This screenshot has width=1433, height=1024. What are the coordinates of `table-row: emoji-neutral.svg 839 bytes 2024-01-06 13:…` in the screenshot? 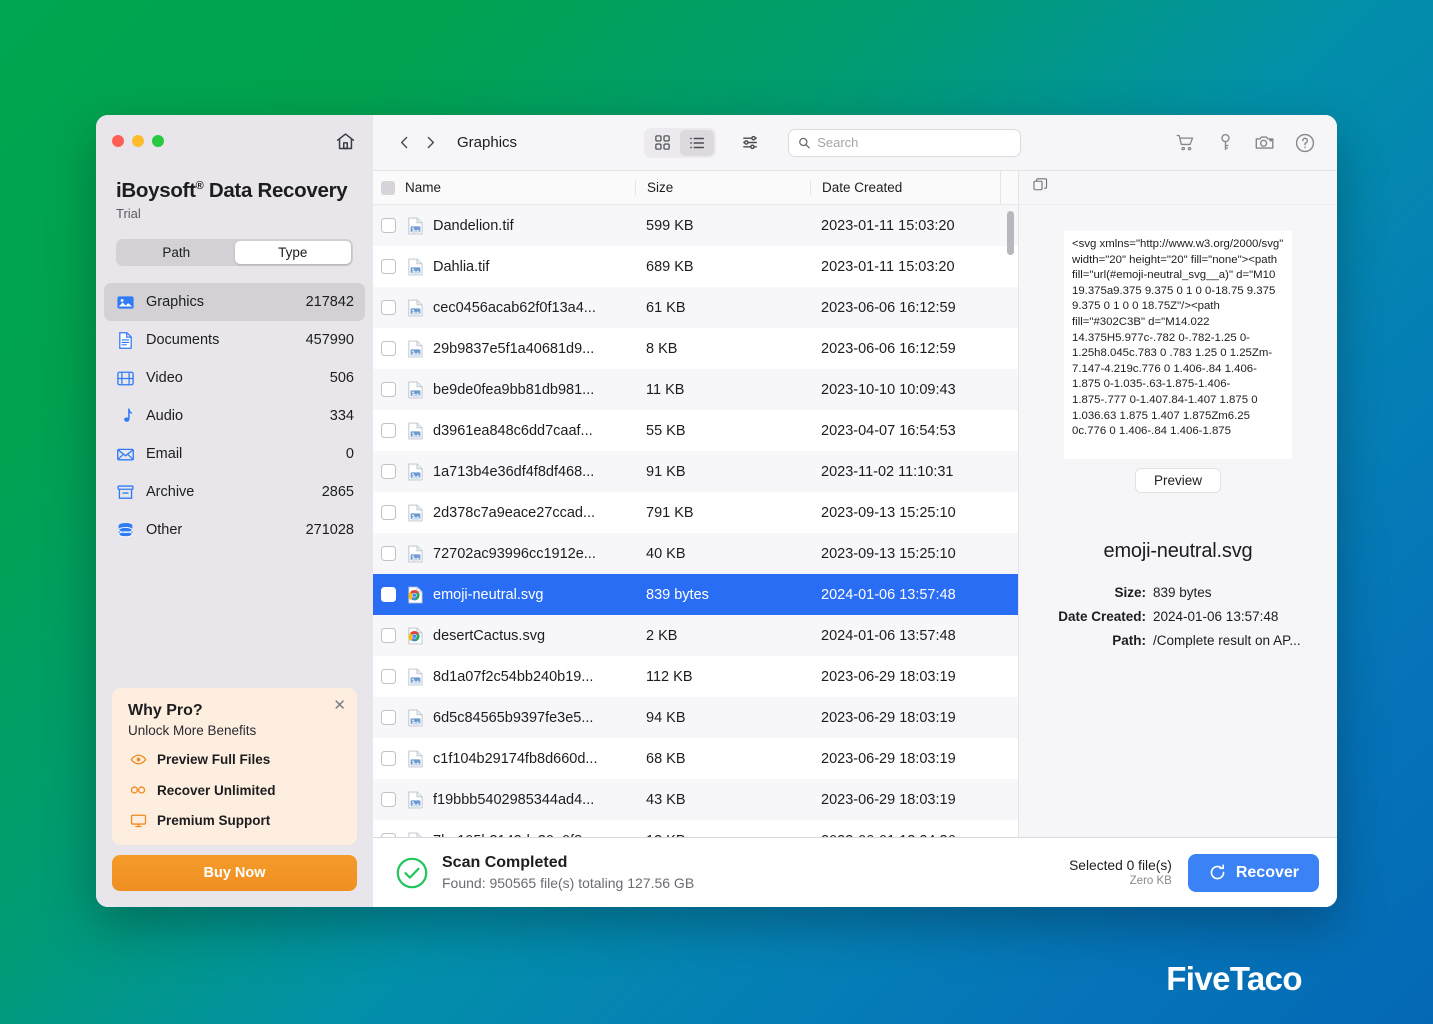 It's located at (695, 594).